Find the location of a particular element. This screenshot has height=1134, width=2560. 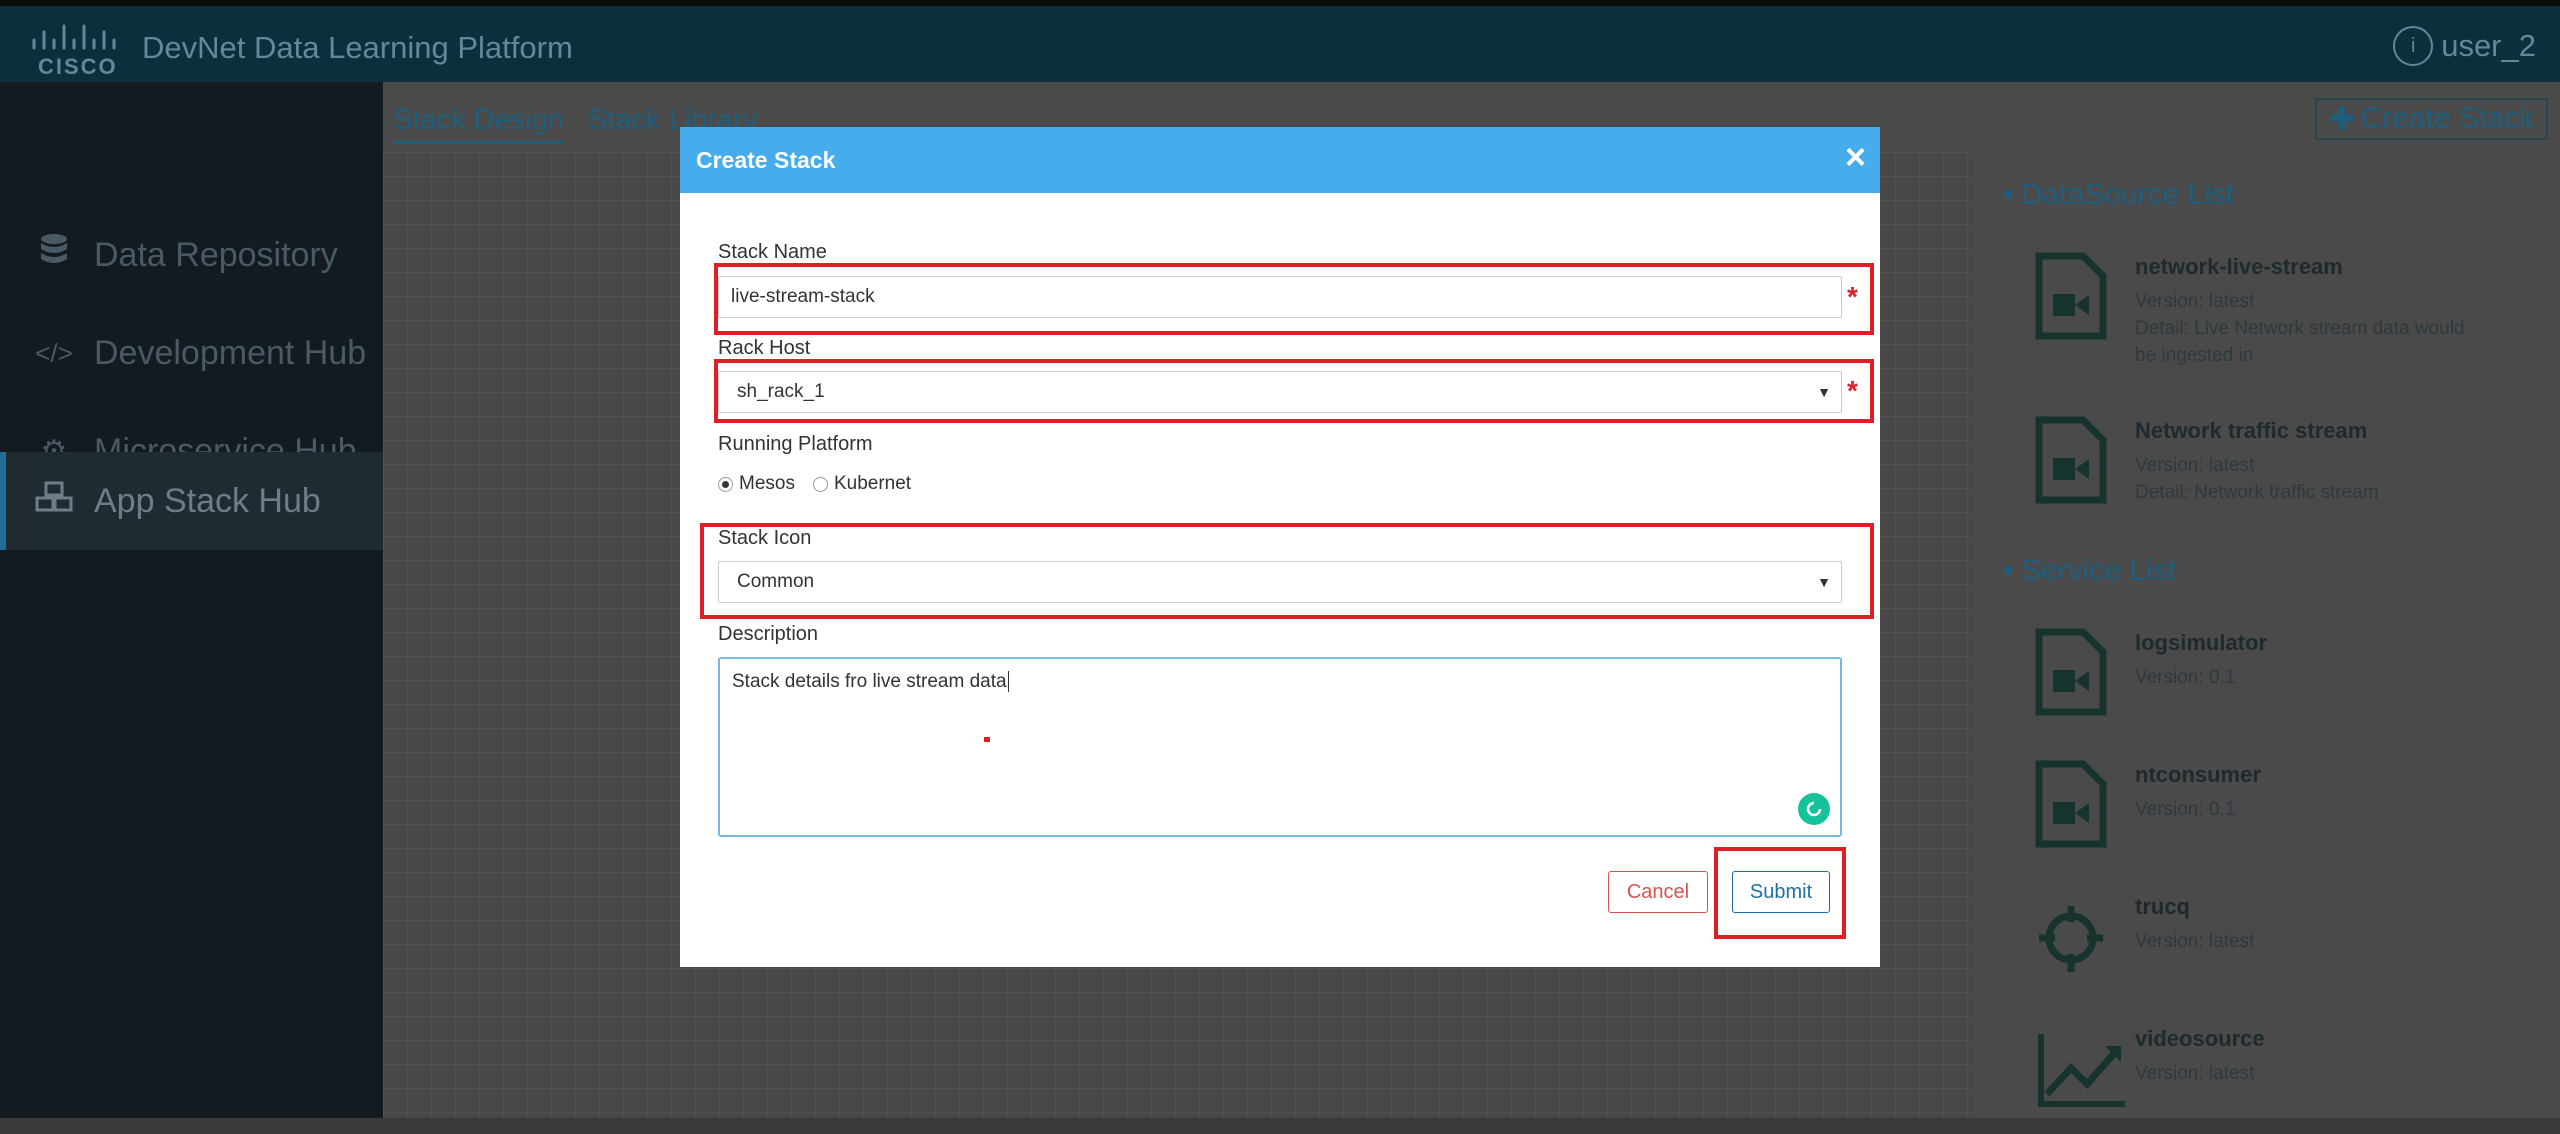

tab-stack-design: Stack Design is located at coordinates (478, 124).